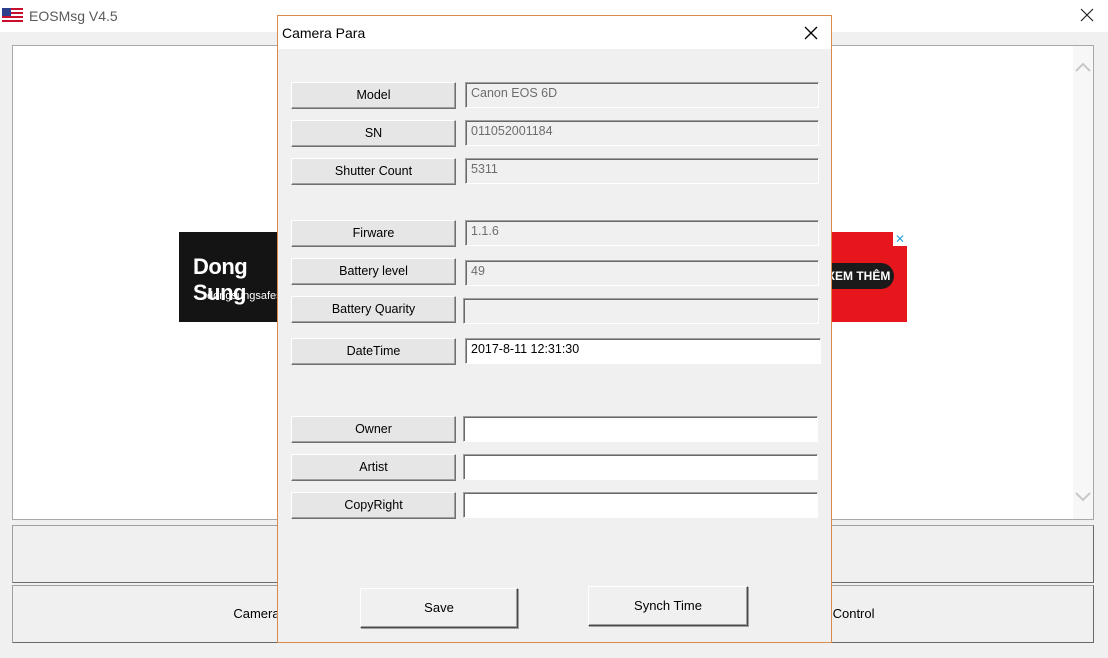 The image size is (1108, 658). I want to click on vertical-scrollbar, so click(1083, 282).